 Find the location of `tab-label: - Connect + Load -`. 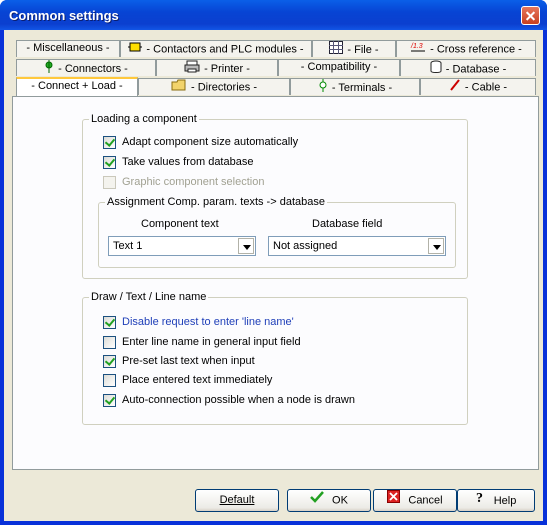

tab-label: - Connect + Load - is located at coordinates (77, 86).